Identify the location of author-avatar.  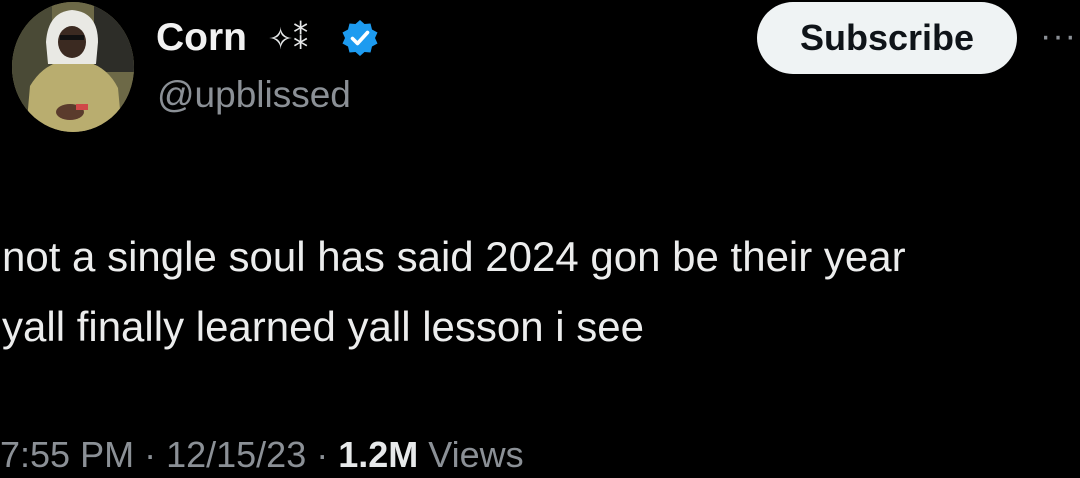
(73, 67).